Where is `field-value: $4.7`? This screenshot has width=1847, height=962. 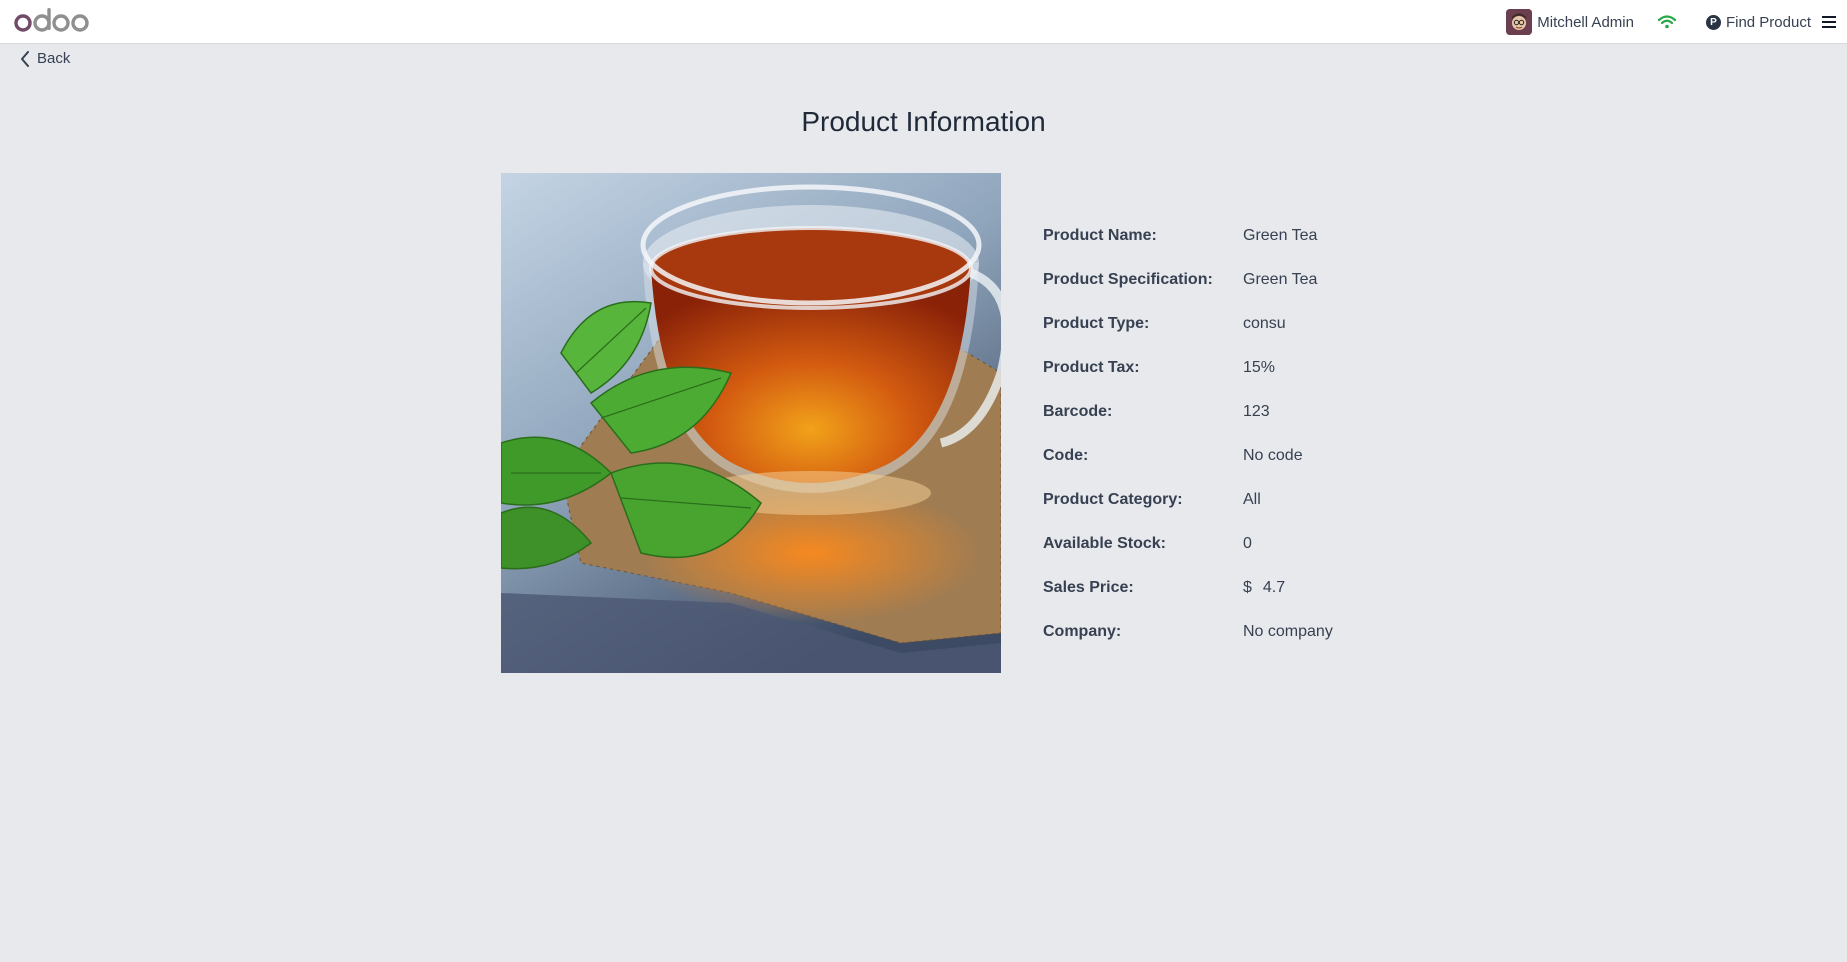 field-value: $4.7 is located at coordinates (1264, 588).